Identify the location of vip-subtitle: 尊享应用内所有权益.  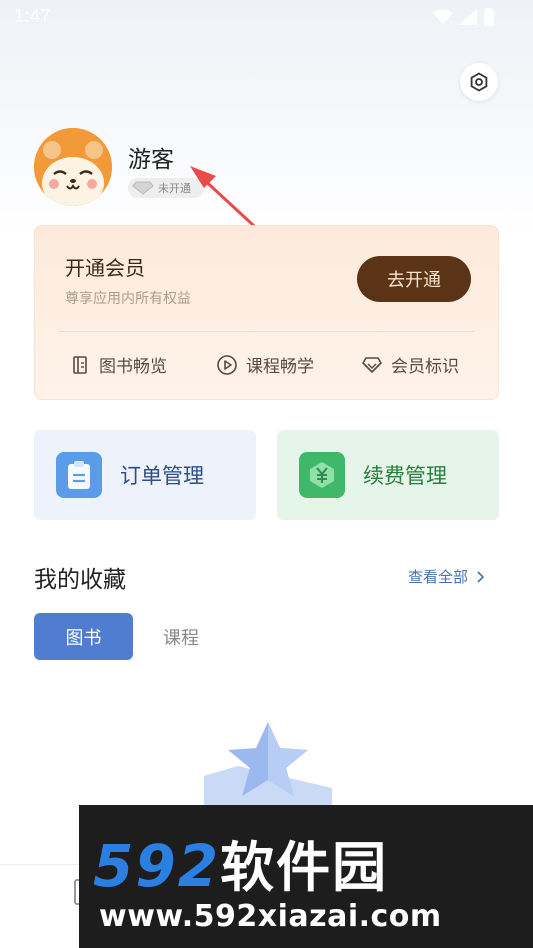
(128, 299).